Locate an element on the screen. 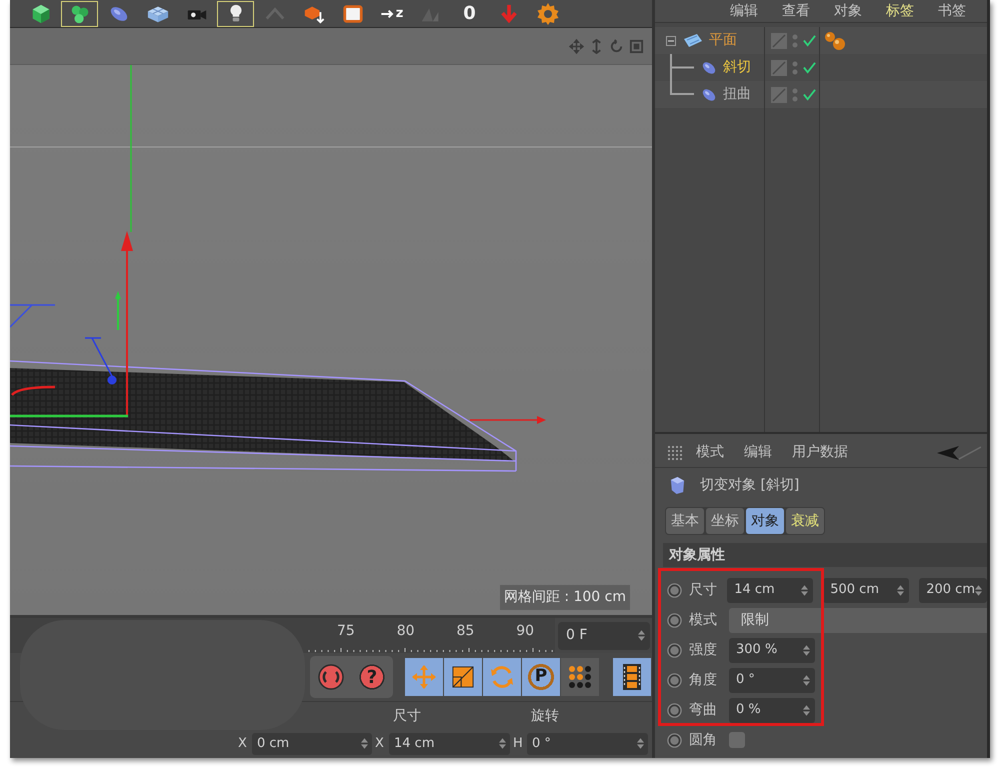 This screenshot has height=768, width=1000. dot-grid-icon is located at coordinates (580, 677).